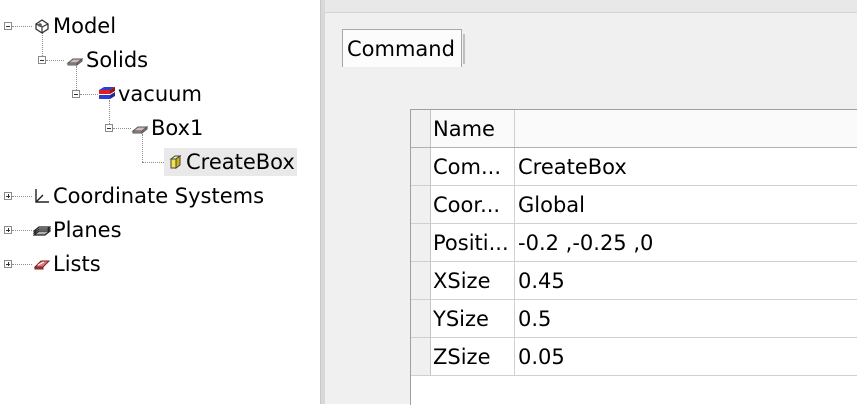 Image resolution: width=857 pixels, height=405 pixels. What do you see at coordinates (76, 94) in the screenshot?
I see `collapse-toggle-vacuum` at bounding box center [76, 94].